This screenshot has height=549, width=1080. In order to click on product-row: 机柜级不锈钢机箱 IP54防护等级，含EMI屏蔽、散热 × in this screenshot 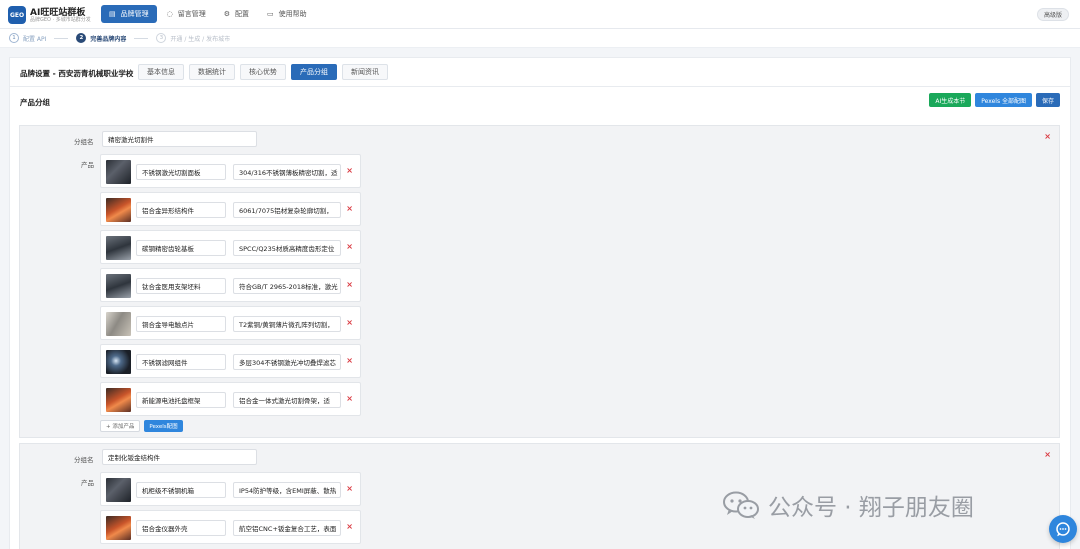, I will do `click(230, 489)`.